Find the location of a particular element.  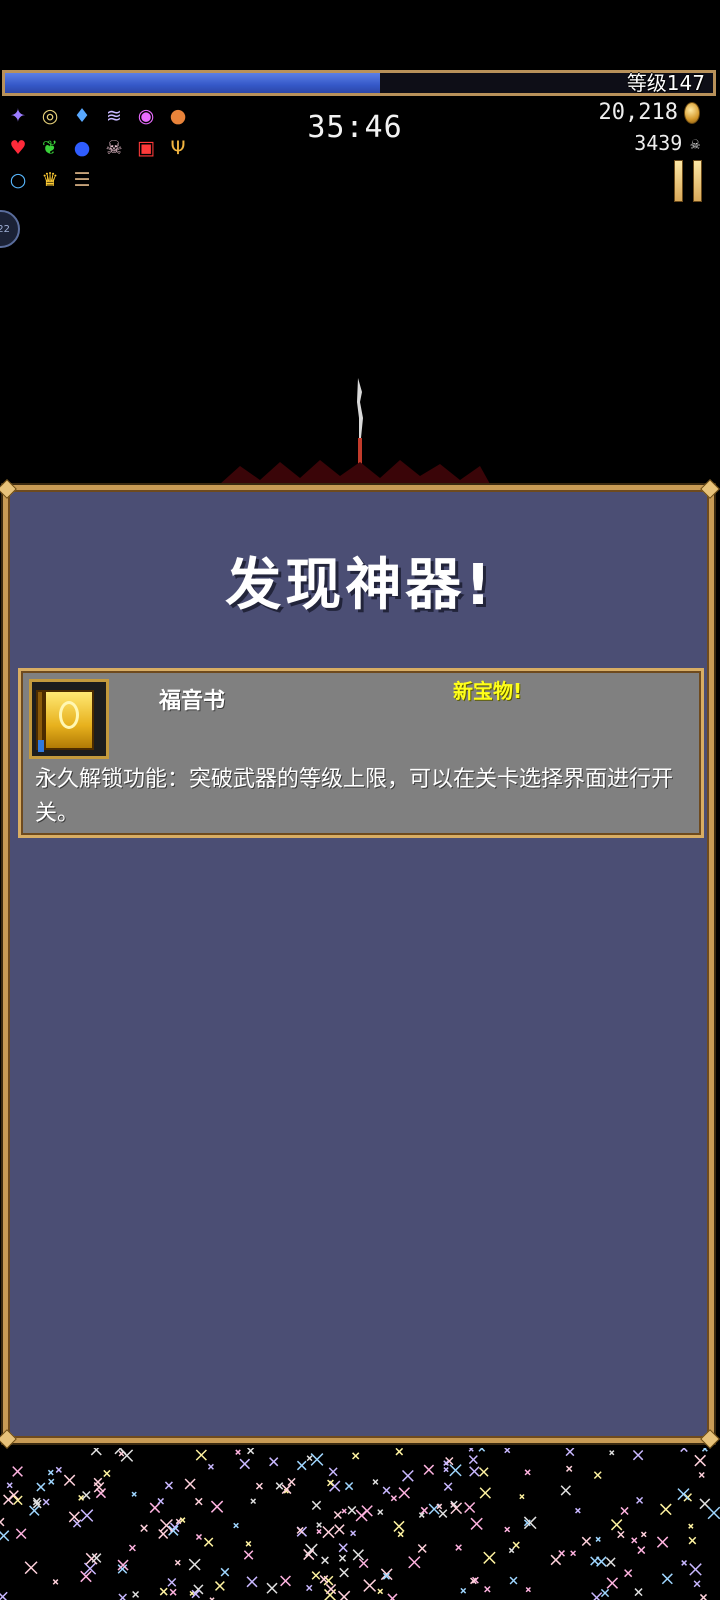

fireball-icon: ● is located at coordinates (178, 116).